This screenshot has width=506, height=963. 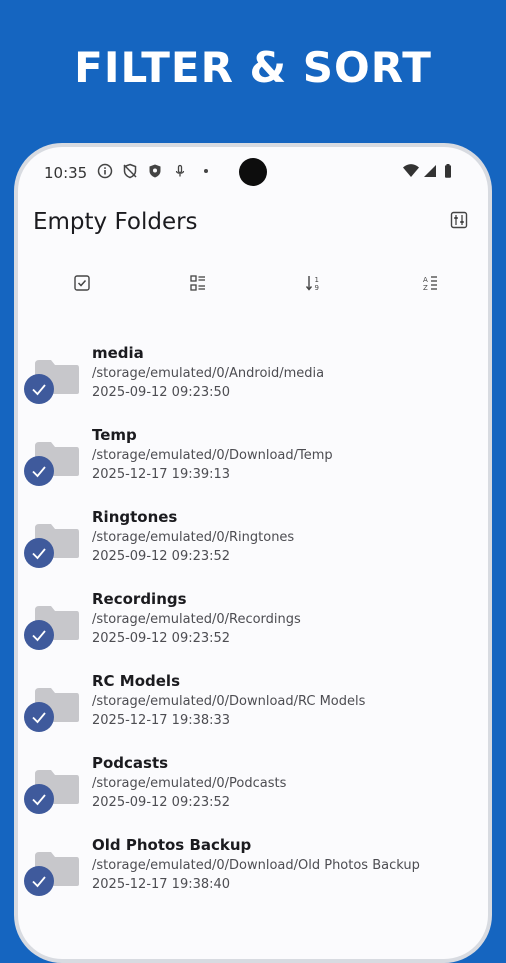 I want to click on sort-alpha-icon: AZ, so click(x=430, y=285).